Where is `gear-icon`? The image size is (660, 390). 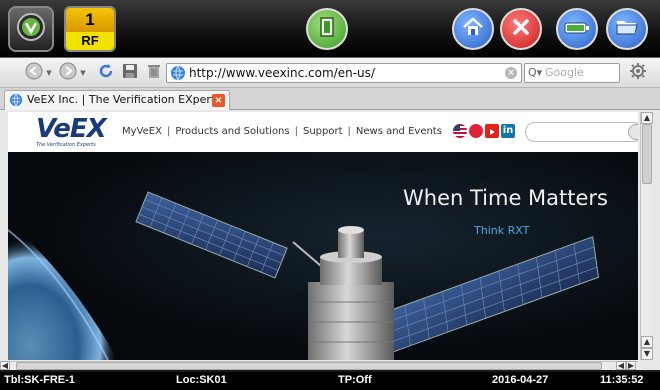 gear-icon is located at coordinates (638, 73).